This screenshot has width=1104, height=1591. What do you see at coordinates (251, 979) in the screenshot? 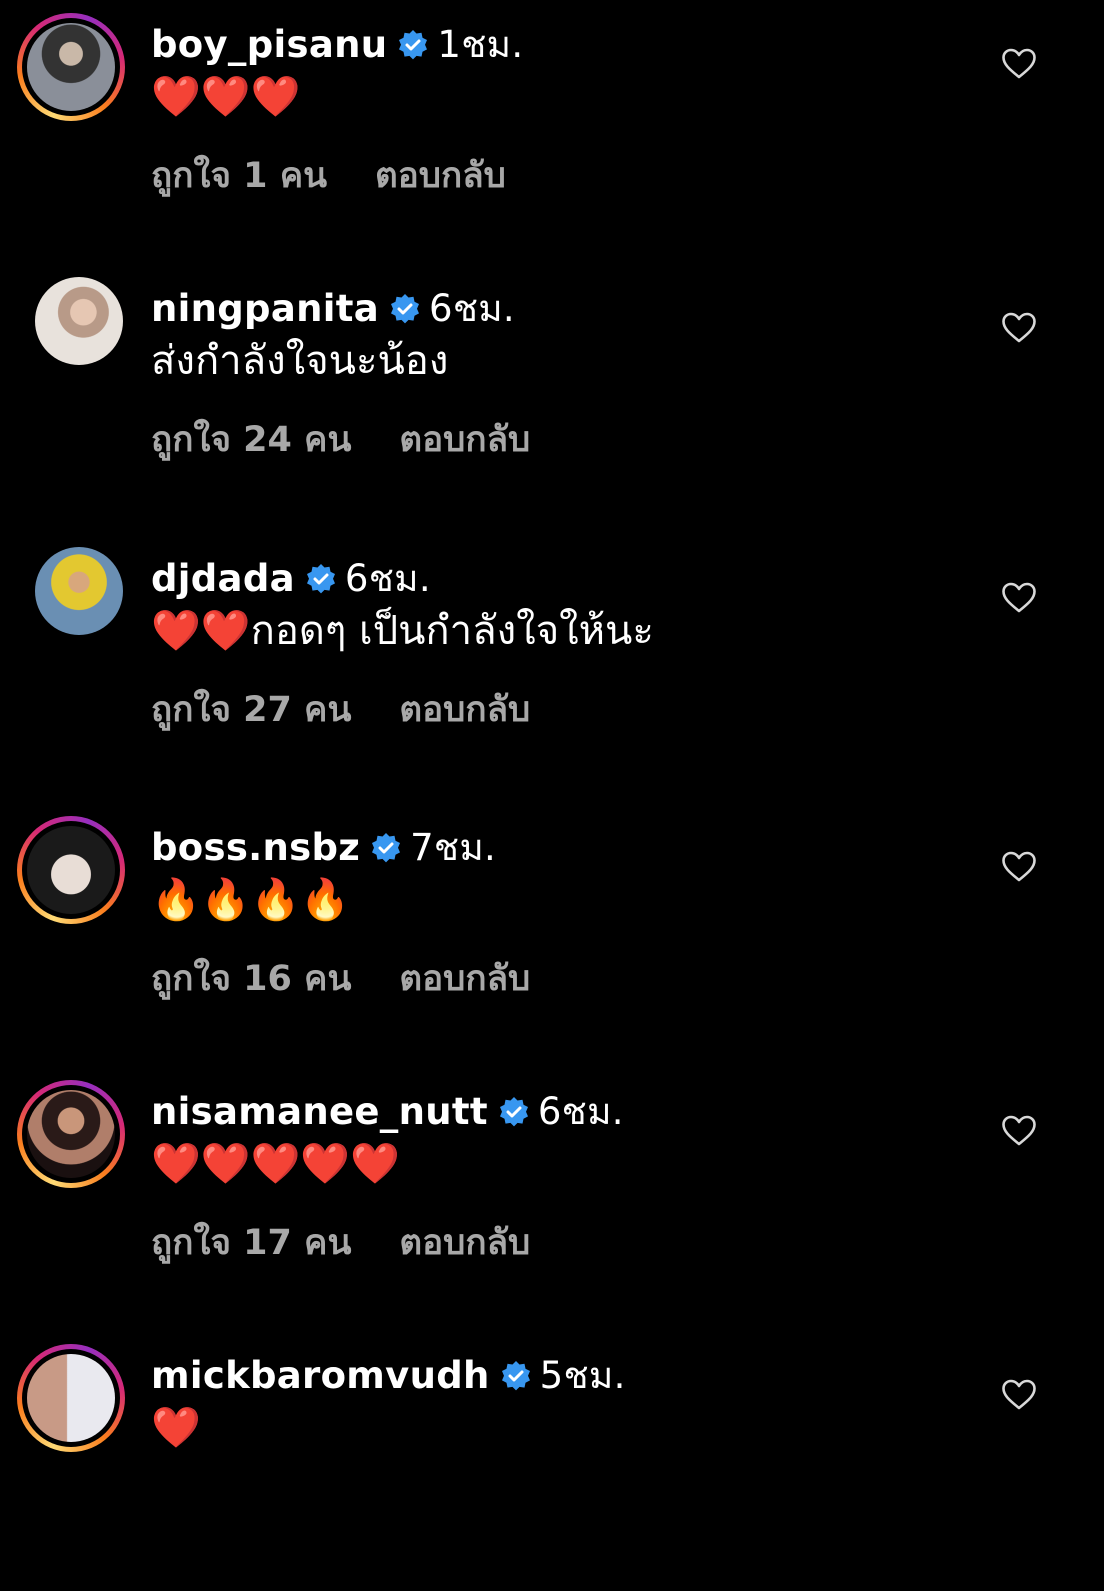
I see `like-count: ถูกใจ 16 คน` at bounding box center [251, 979].